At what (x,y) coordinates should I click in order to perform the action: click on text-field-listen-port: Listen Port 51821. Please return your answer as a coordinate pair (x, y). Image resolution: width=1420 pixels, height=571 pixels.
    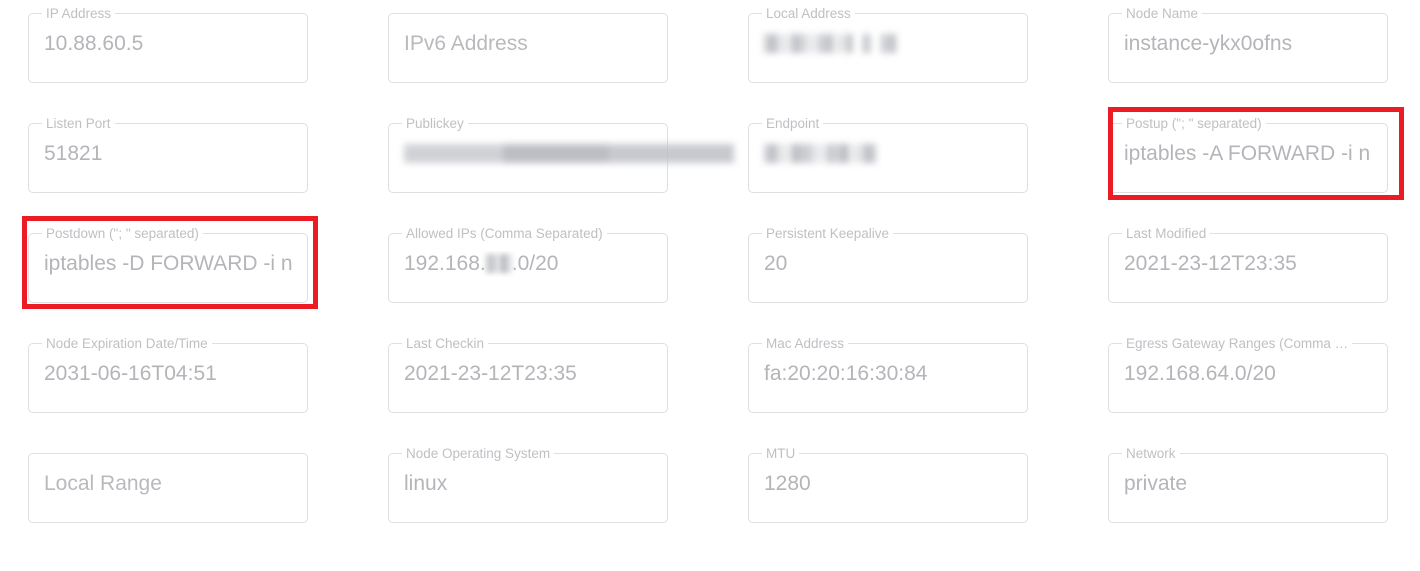
    Looking at the image, I should click on (168, 154).